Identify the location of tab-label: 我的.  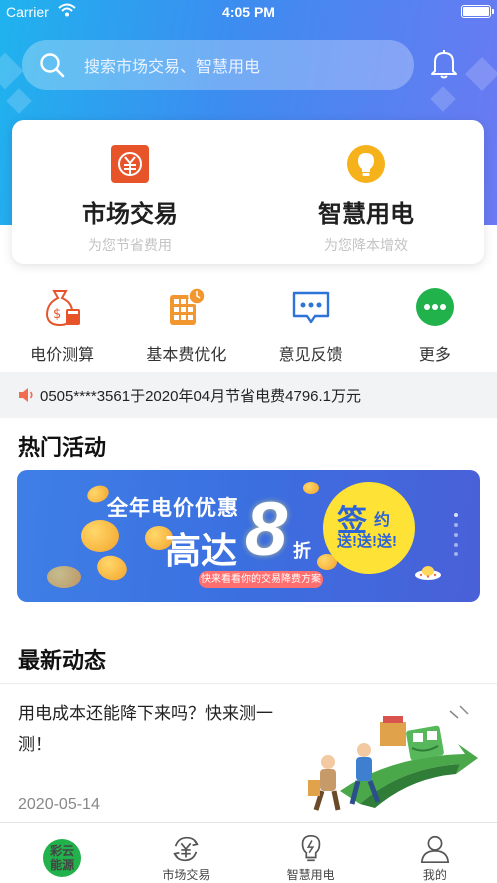
(434, 875).